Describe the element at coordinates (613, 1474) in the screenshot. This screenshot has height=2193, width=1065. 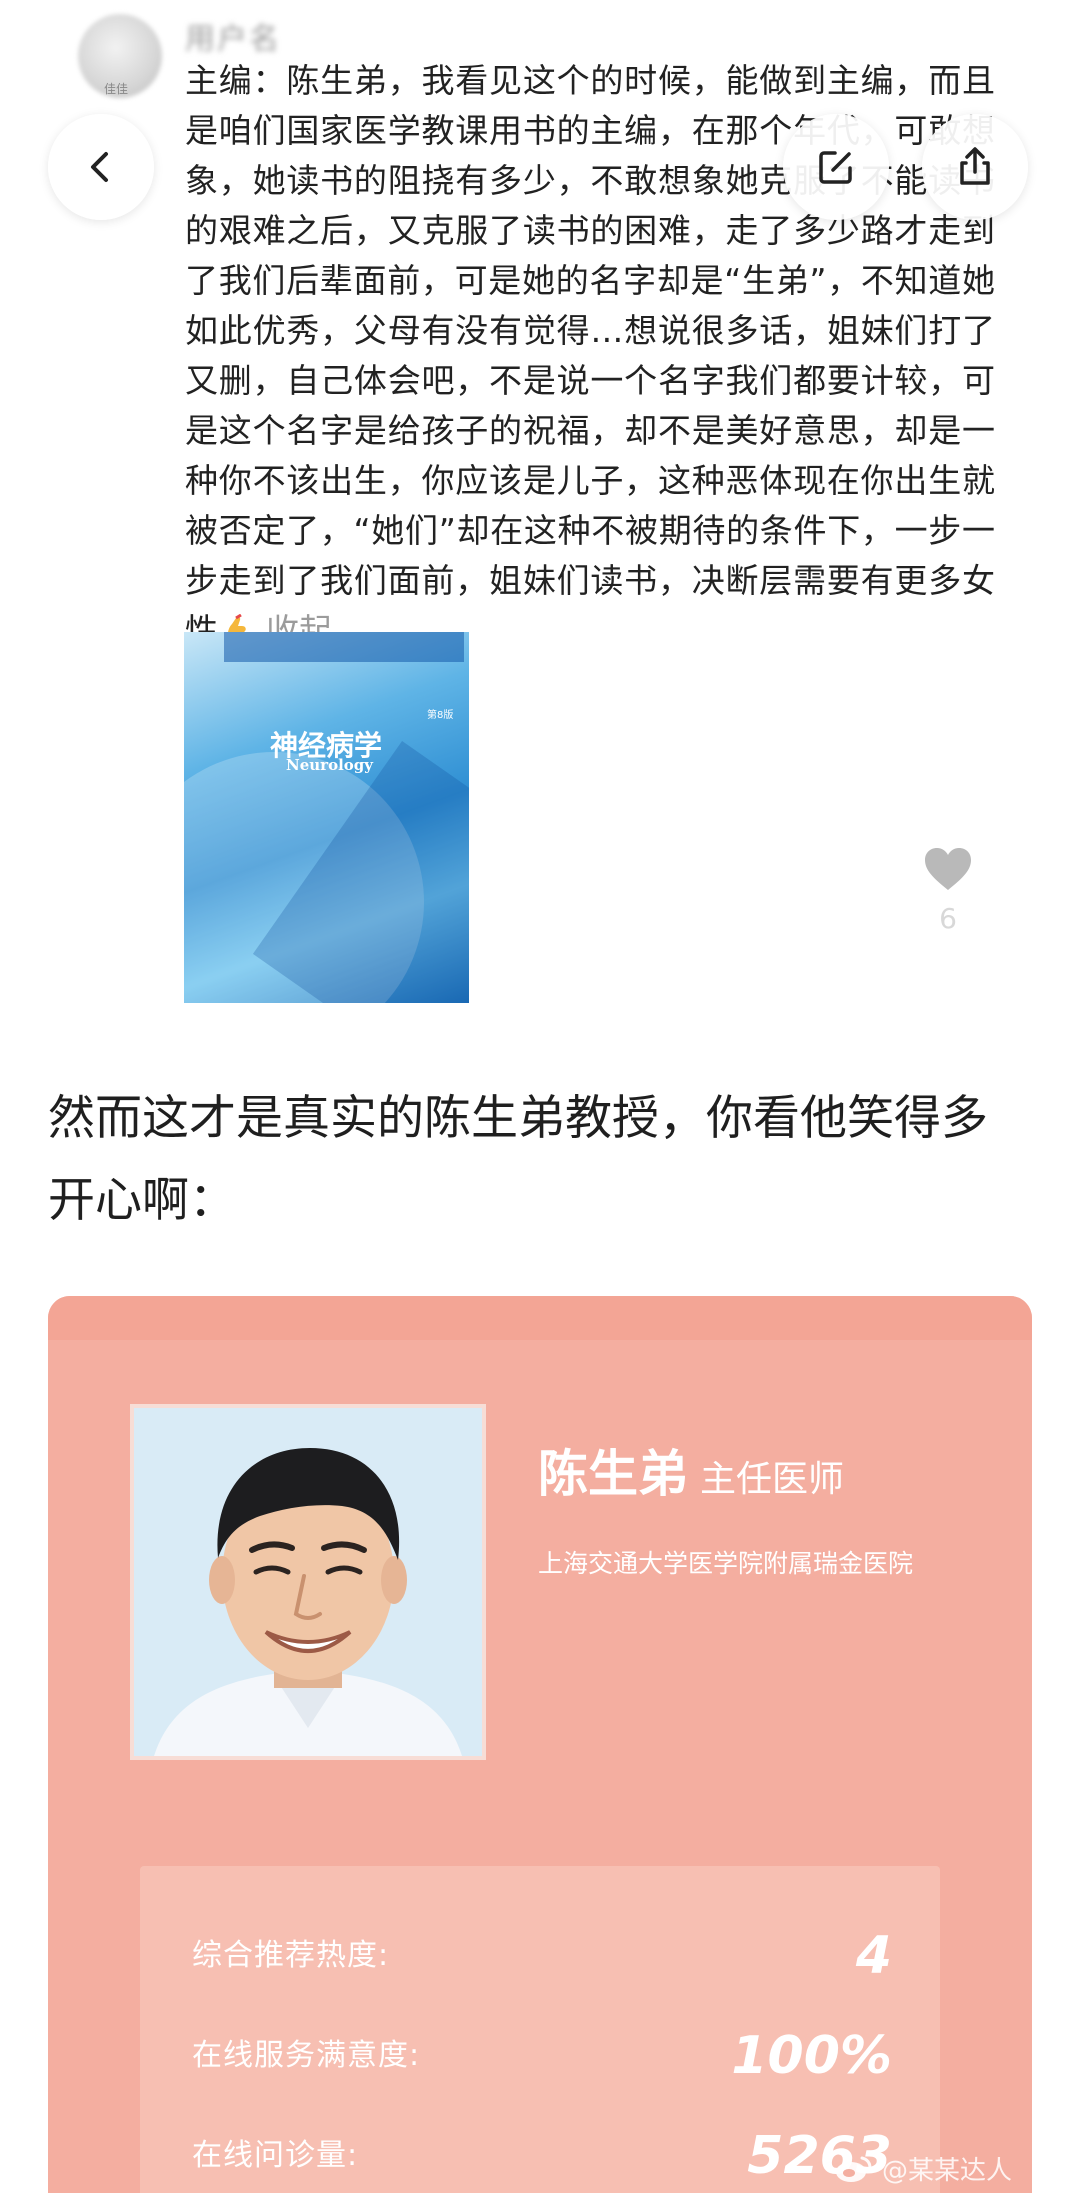
I see `doctor-name: 陈生弟` at that location.